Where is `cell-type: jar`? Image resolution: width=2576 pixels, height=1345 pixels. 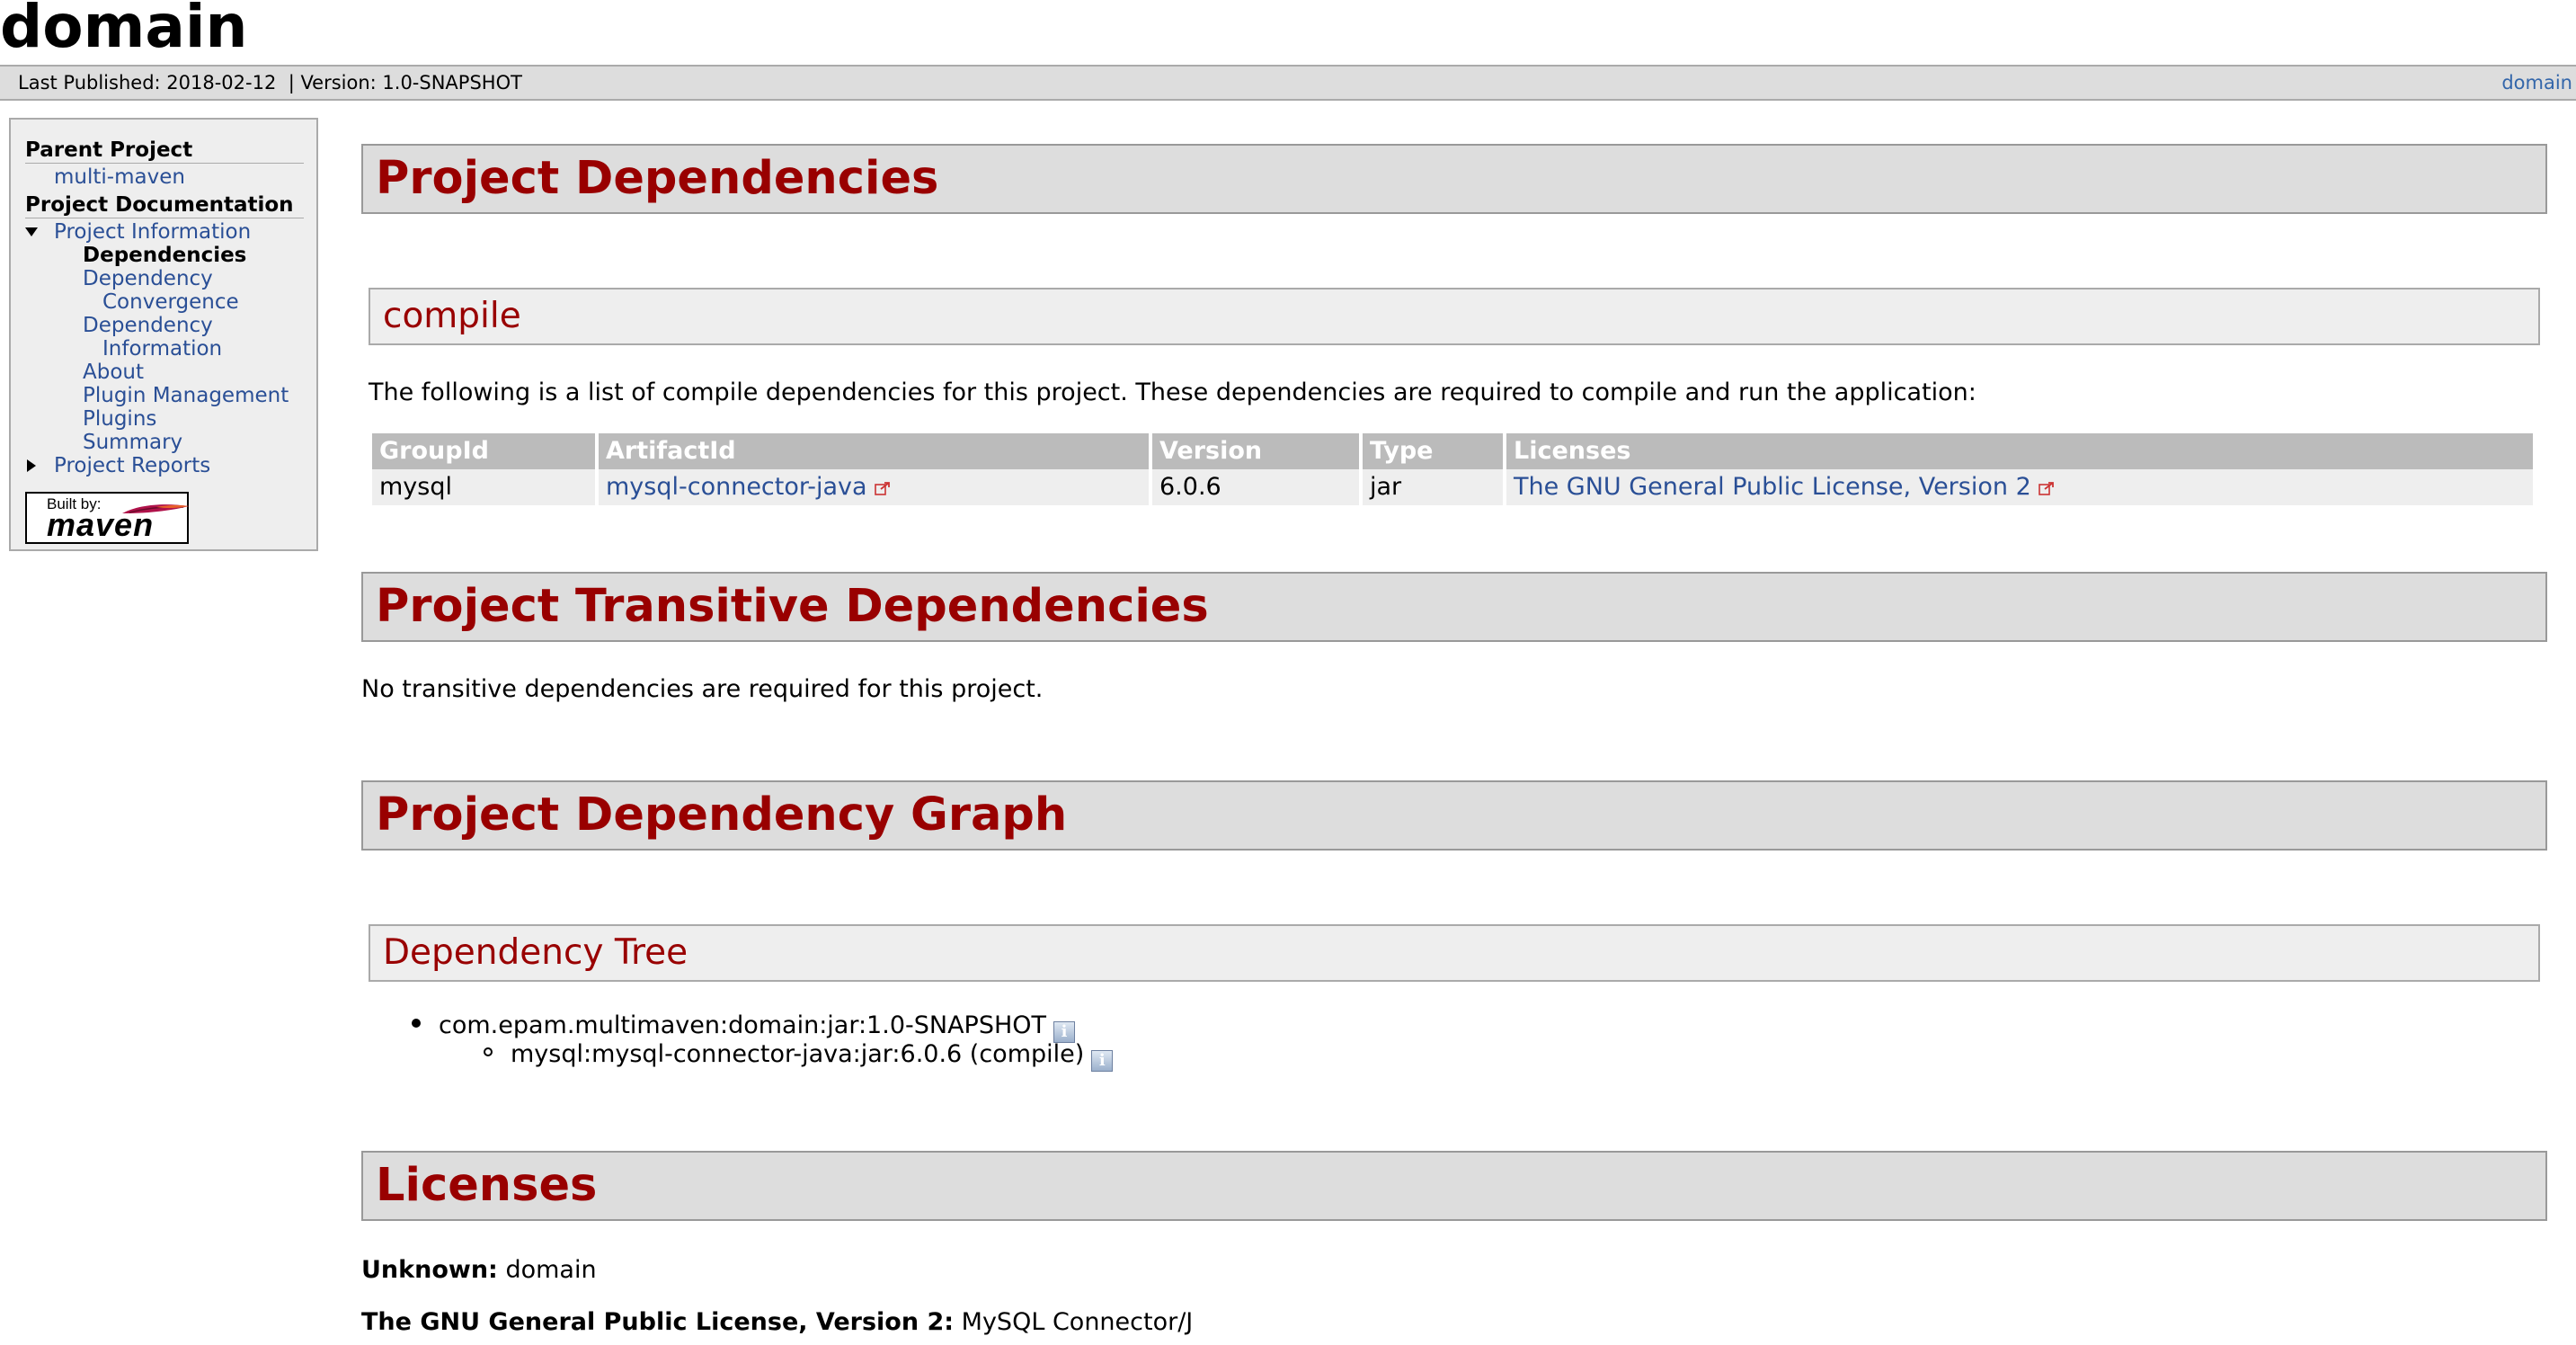
cell-type: jar is located at coordinates (1433, 487).